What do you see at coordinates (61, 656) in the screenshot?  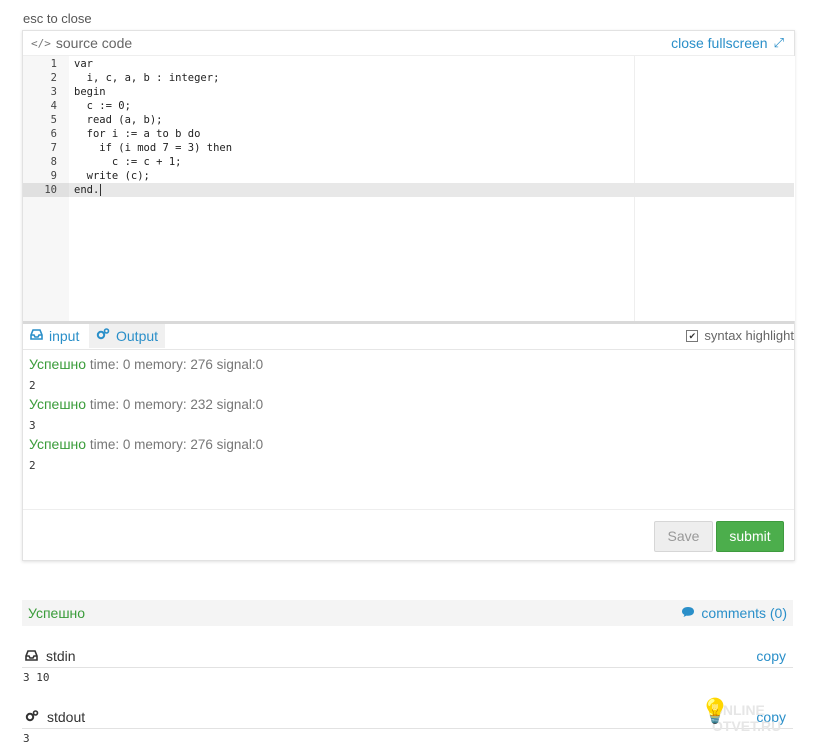 I see `stdin-label: stdin` at bounding box center [61, 656].